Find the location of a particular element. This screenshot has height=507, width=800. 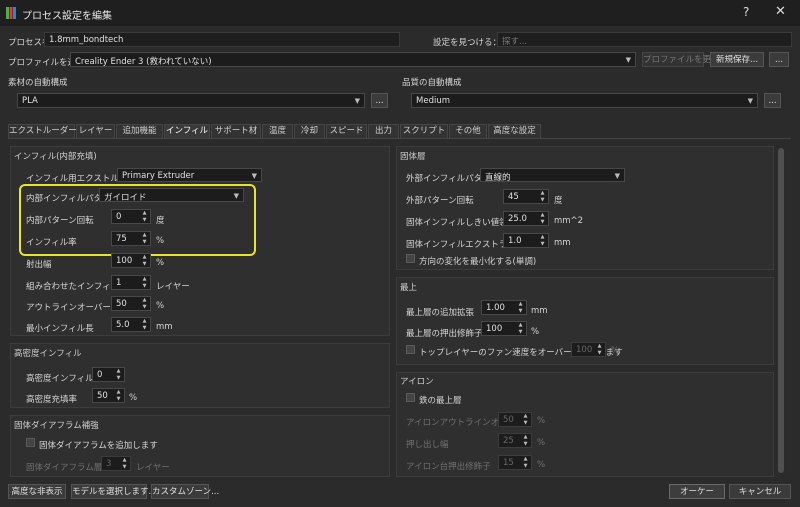

profile-select-value: Creality Ender 3 (救われていない) is located at coordinates (143, 62).